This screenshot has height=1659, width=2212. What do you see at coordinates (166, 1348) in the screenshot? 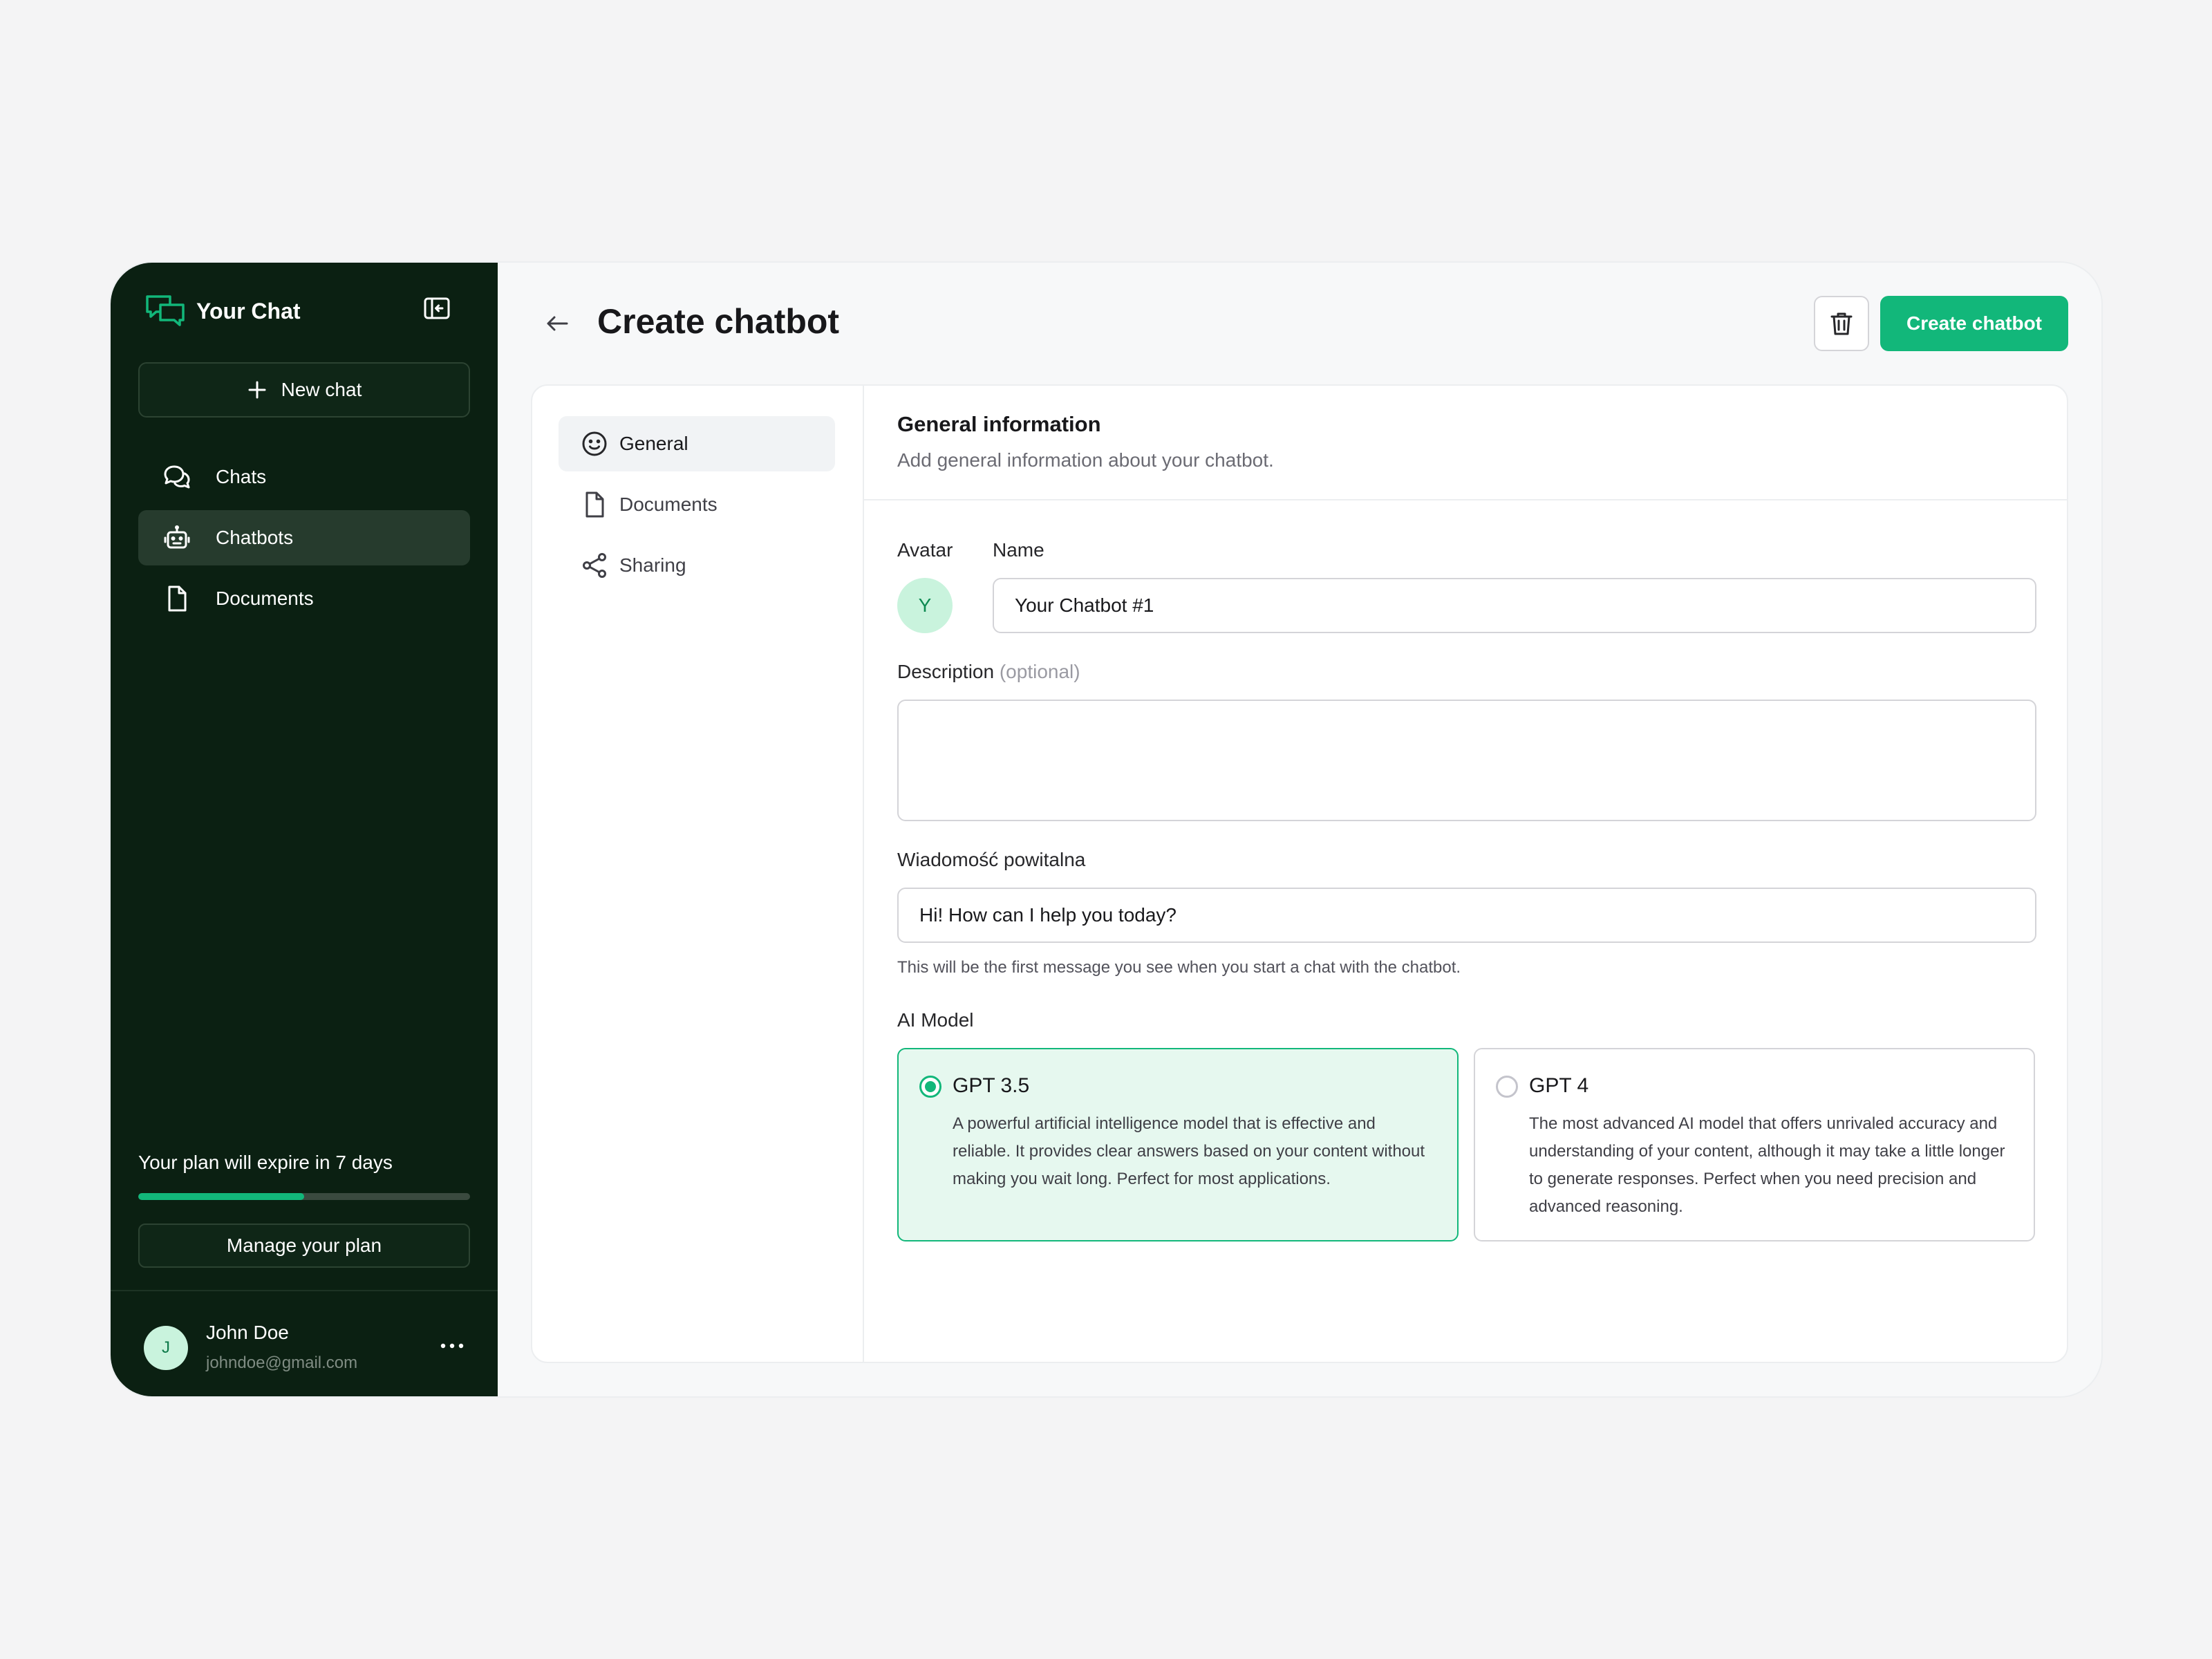
I see `user-avatar: J` at bounding box center [166, 1348].